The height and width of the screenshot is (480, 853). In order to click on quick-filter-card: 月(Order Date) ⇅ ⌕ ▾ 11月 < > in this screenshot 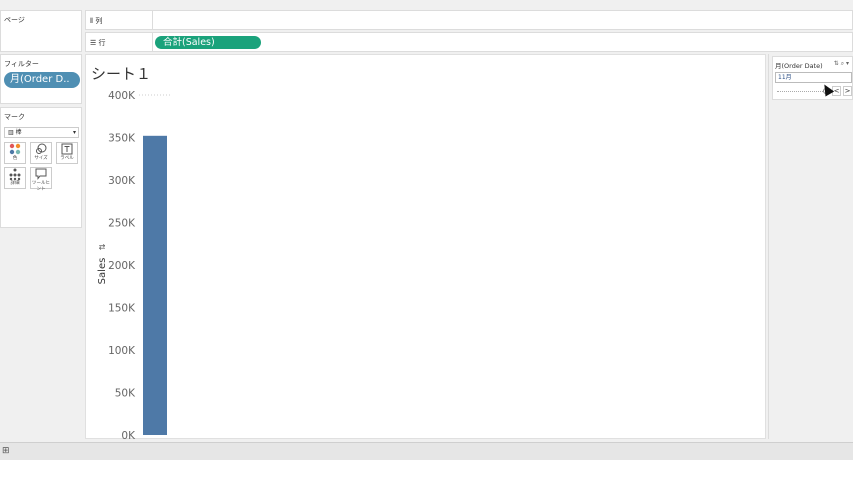, I will do `click(812, 78)`.